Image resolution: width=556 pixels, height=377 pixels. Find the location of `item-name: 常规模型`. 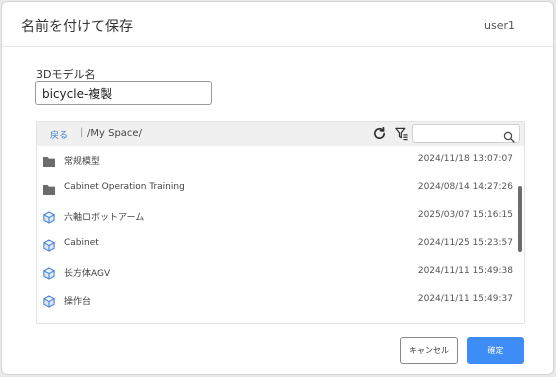

item-name: 常规模型 is located at coordinates (82, 162).